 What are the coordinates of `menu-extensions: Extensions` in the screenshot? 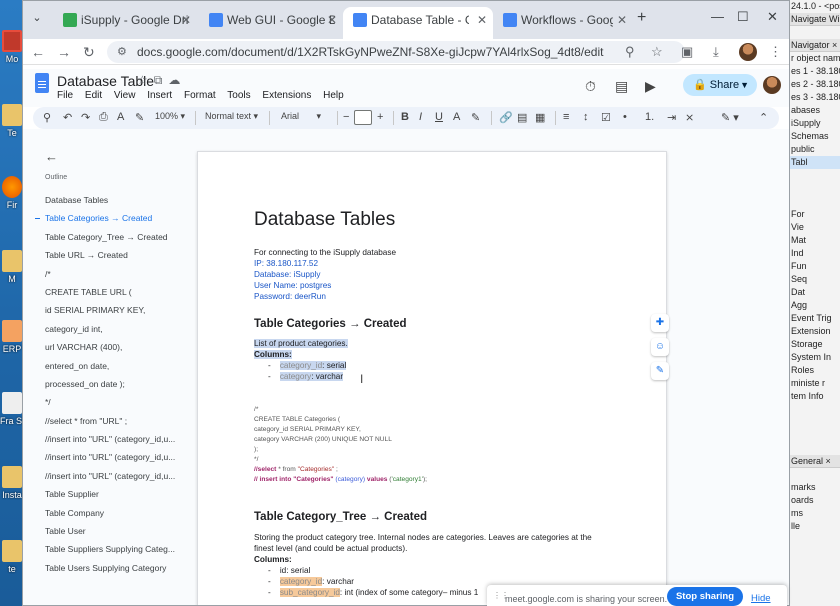 It's located at (286, 95).